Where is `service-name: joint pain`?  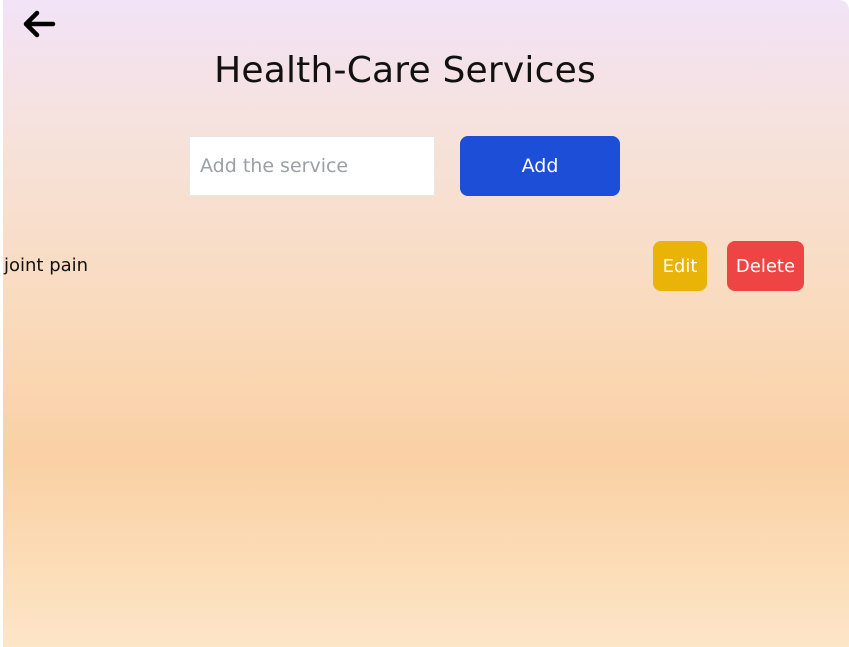
service-name: joint pain is located at coordinates (46, 265).